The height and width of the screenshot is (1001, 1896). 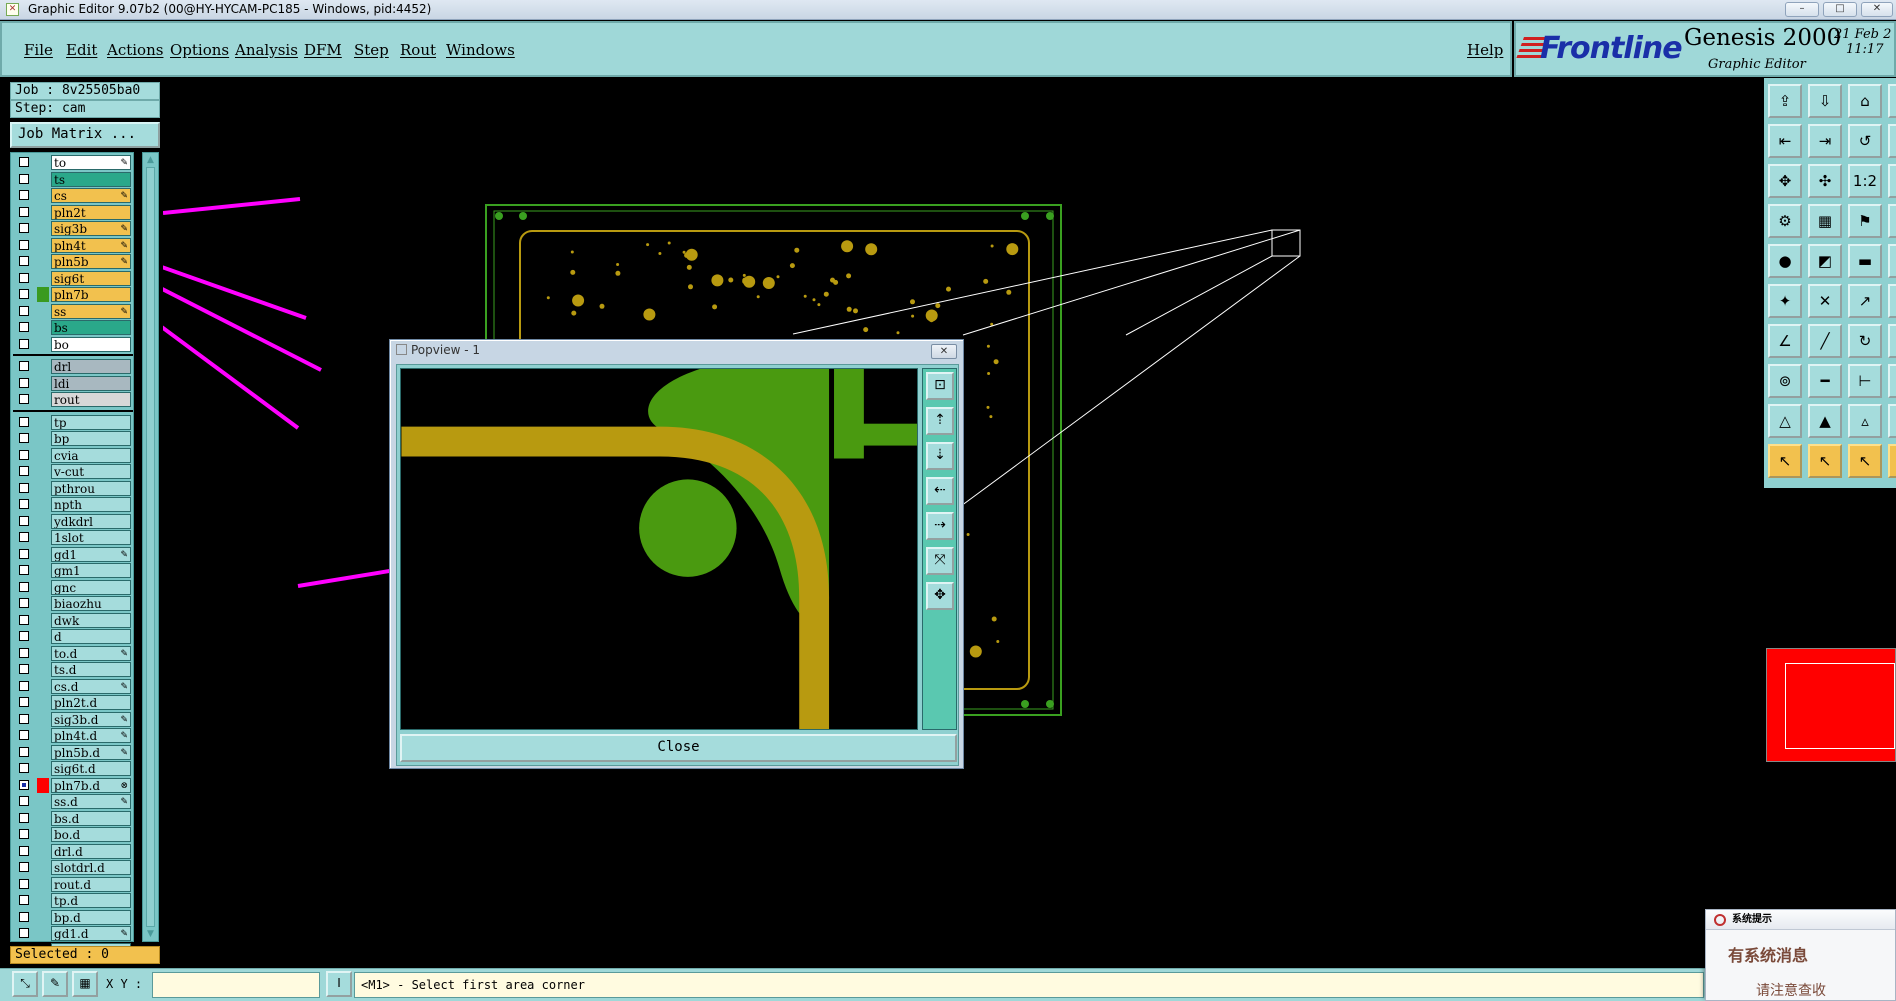 I want to click on layer-name: ss.d ✎, so click(x=91, y=801).